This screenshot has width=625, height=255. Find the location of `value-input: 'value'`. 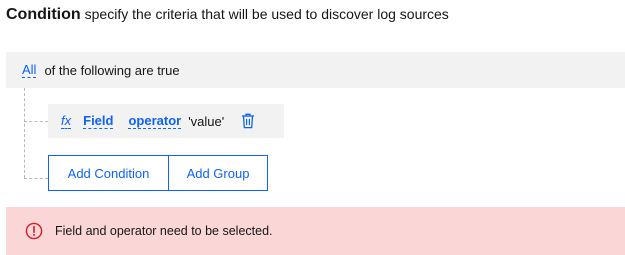

value-input: 'value' is located at coordinates (206, 121).